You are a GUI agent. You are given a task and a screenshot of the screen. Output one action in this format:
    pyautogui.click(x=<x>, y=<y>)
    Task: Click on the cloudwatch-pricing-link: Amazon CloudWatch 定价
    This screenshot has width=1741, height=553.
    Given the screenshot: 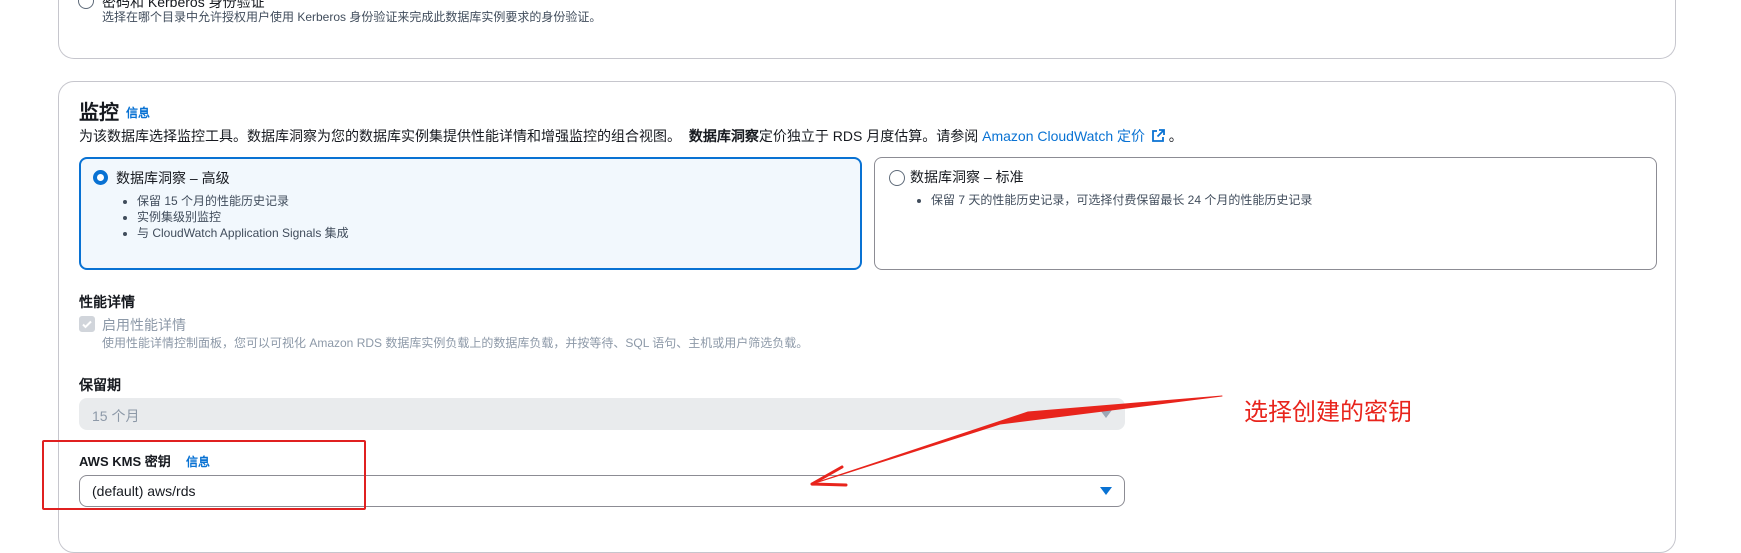 What is the action you would take?
    pyautogui.click(x=1075, y=136)
    